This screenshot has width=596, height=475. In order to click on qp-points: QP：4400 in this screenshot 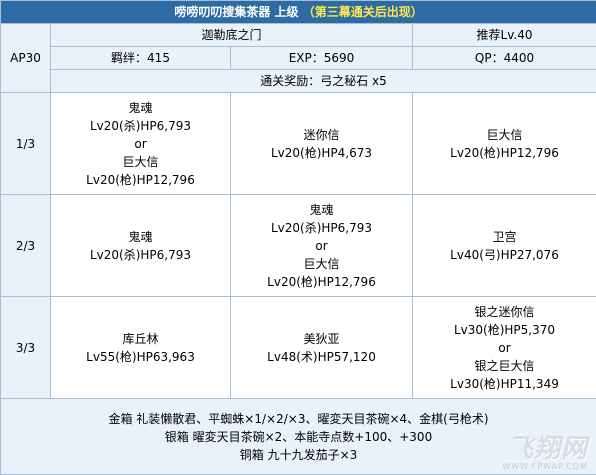, I will do `click(503, 58)`.